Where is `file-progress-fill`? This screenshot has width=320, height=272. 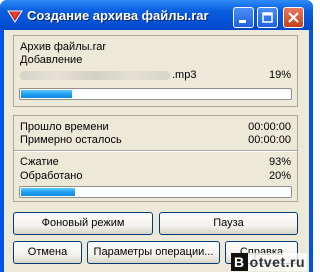
file-progress-fill is located at coordinates (46, 94).